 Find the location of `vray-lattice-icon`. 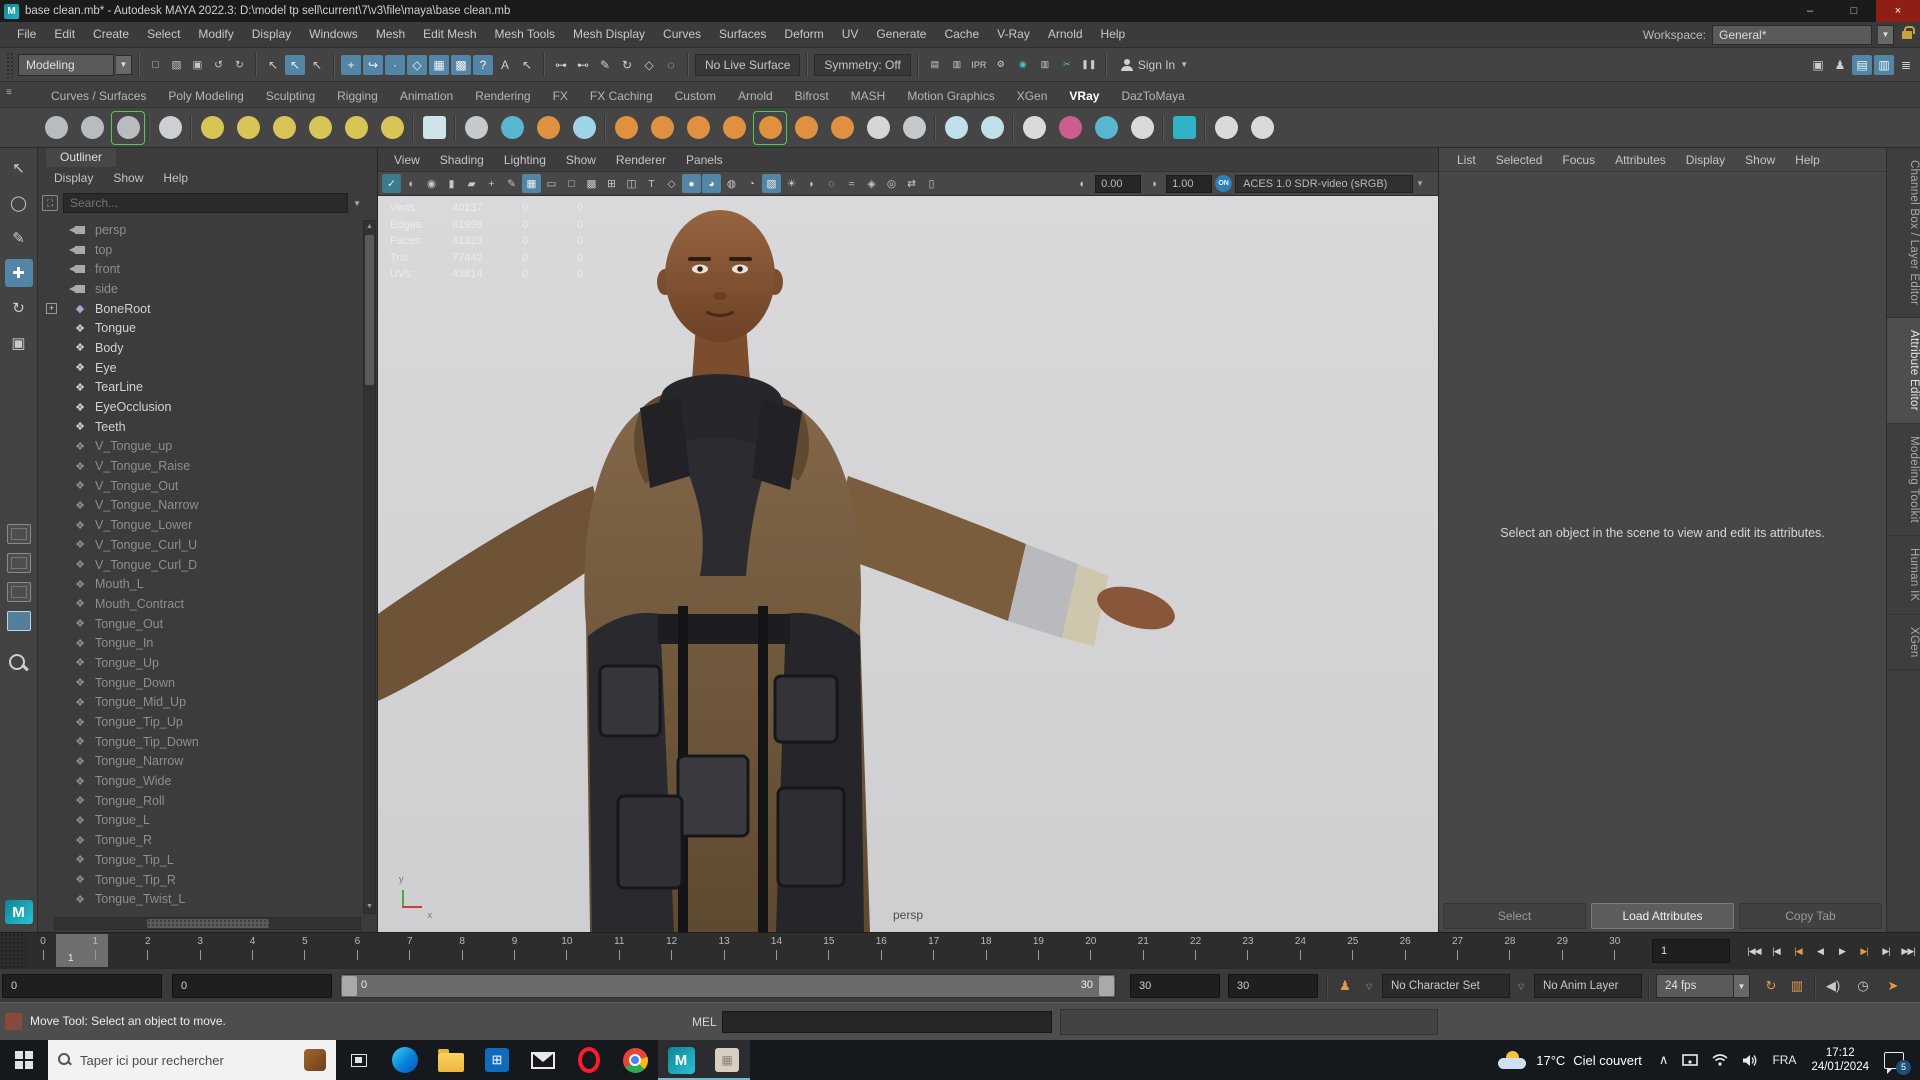

vray-lattice-icon is located at coordinates (770, 127).